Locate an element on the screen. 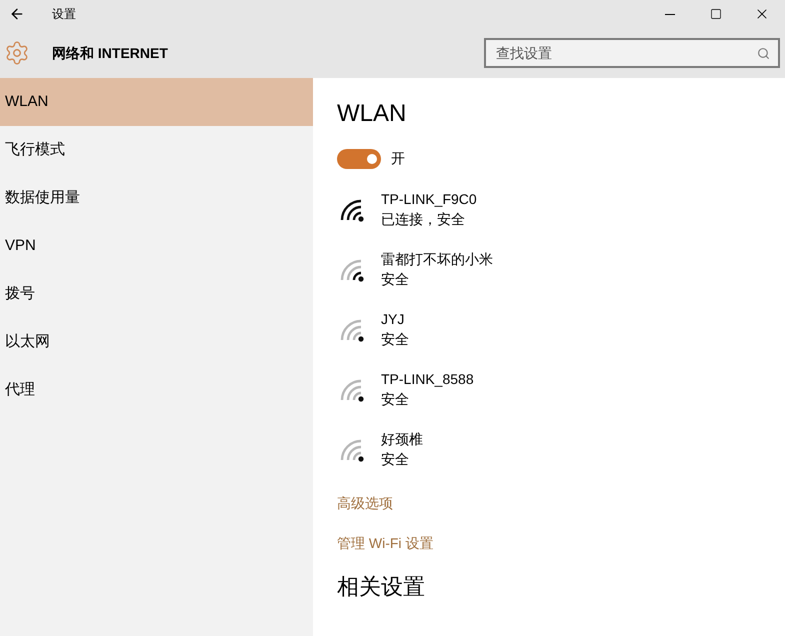 Image resolution: width=785 pixels, height=636 pixels. maximize-icon is located at coordinates (716, 14).